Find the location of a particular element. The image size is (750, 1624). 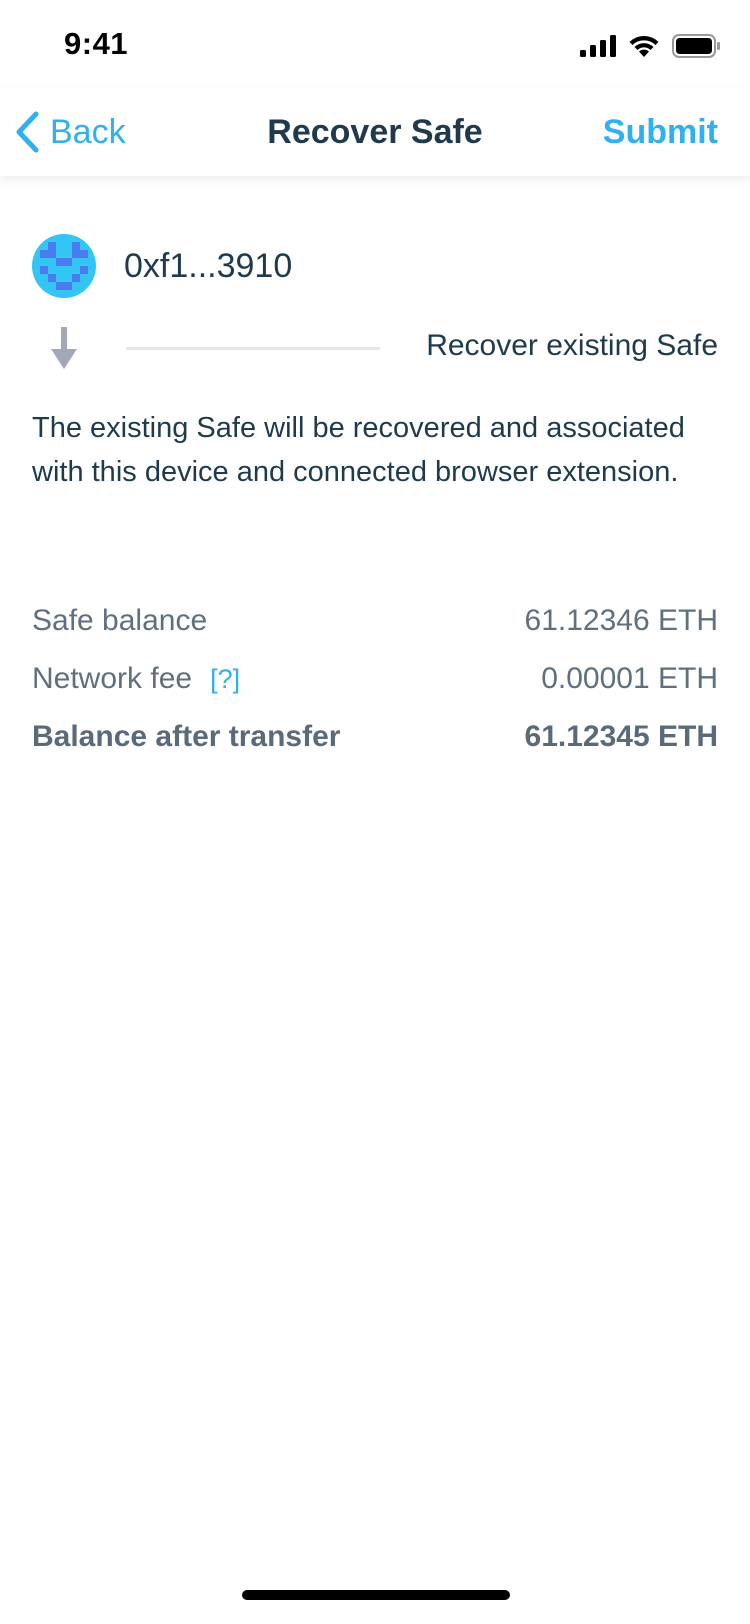

network-fee-label-group: Network fee [?] is located at coordinates (136, 679).